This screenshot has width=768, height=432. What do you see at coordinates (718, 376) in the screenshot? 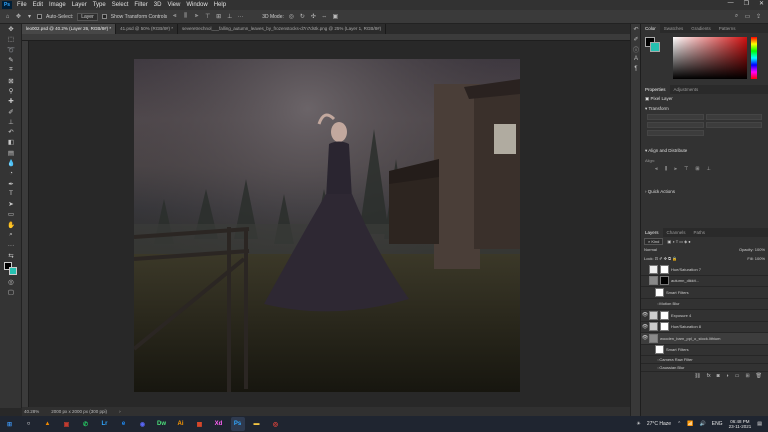
I see `add-mask-icon: ◙` at bounding box center [718, 376].